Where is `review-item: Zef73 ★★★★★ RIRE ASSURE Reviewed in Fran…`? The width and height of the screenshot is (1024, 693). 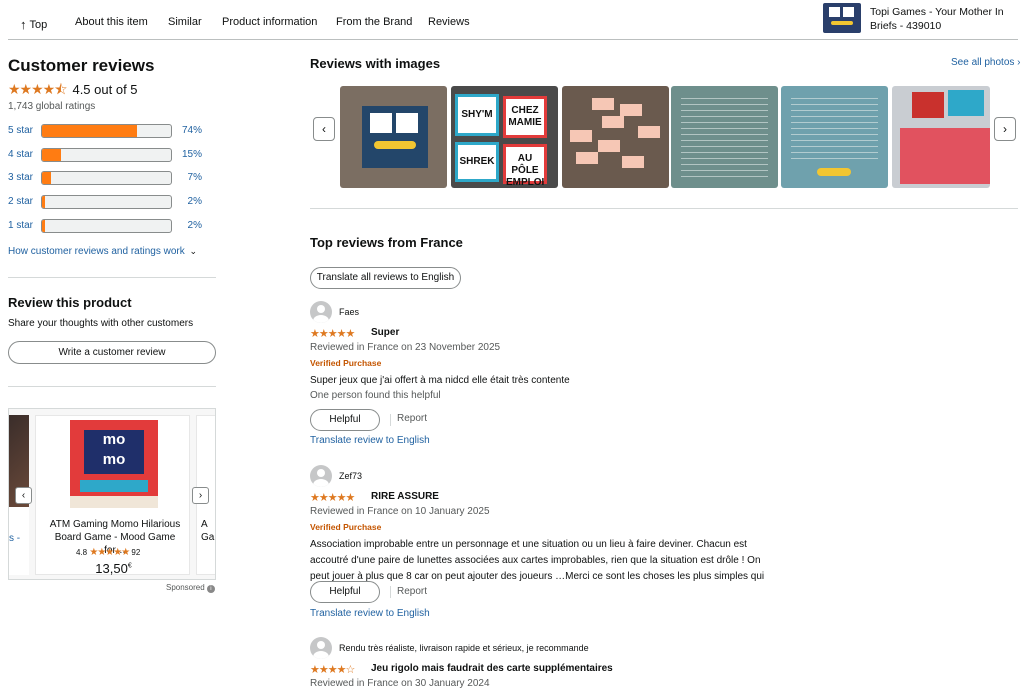
review-item: Zef73 ★★★★★ RIRE ASSURE Reviewed in Fran… is located at coordinates (550, 545).